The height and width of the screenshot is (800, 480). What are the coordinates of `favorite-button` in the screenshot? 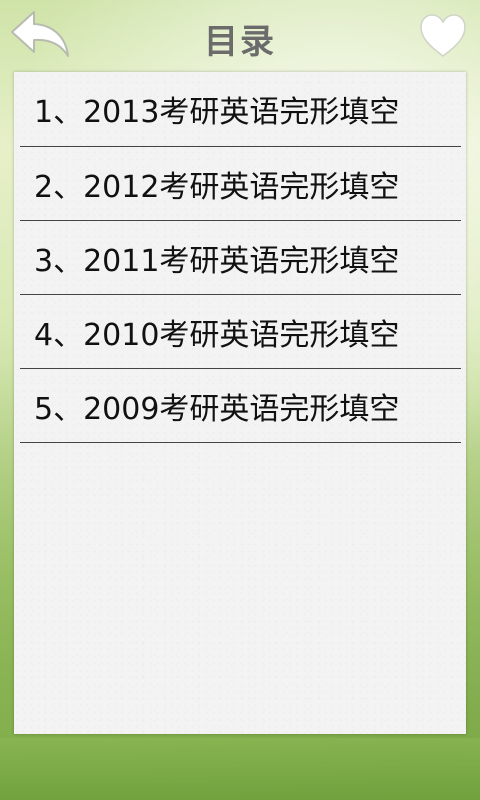 It's located at (443, 36).